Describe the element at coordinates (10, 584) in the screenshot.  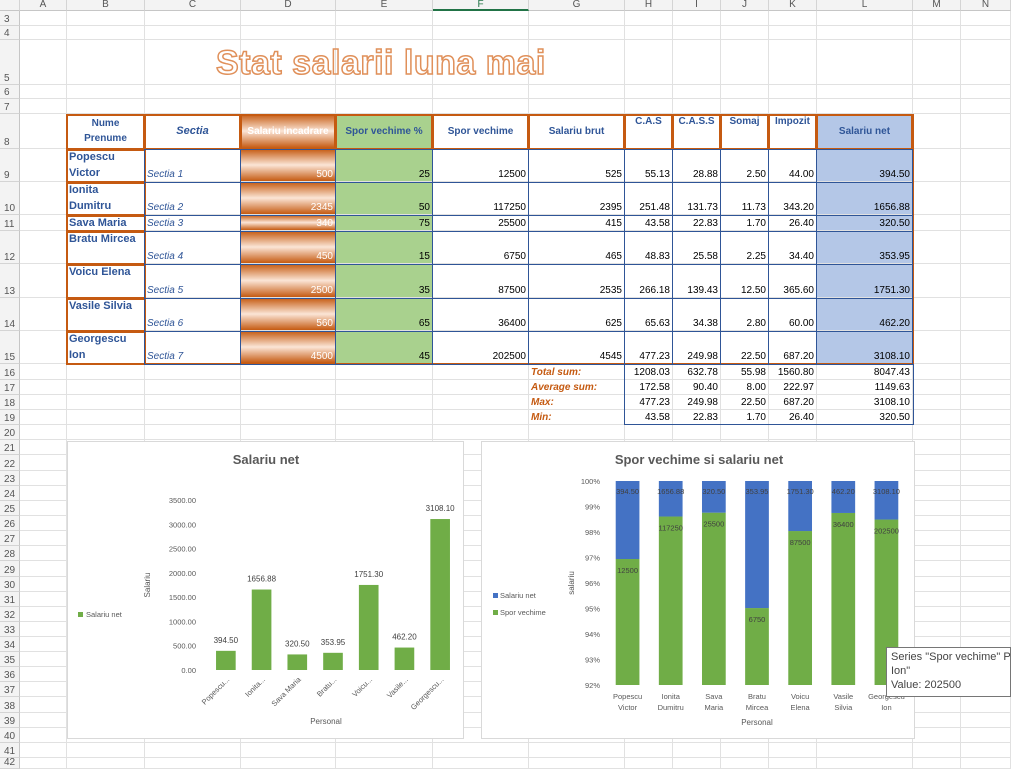
I see `row-header-30: 30` at that location.